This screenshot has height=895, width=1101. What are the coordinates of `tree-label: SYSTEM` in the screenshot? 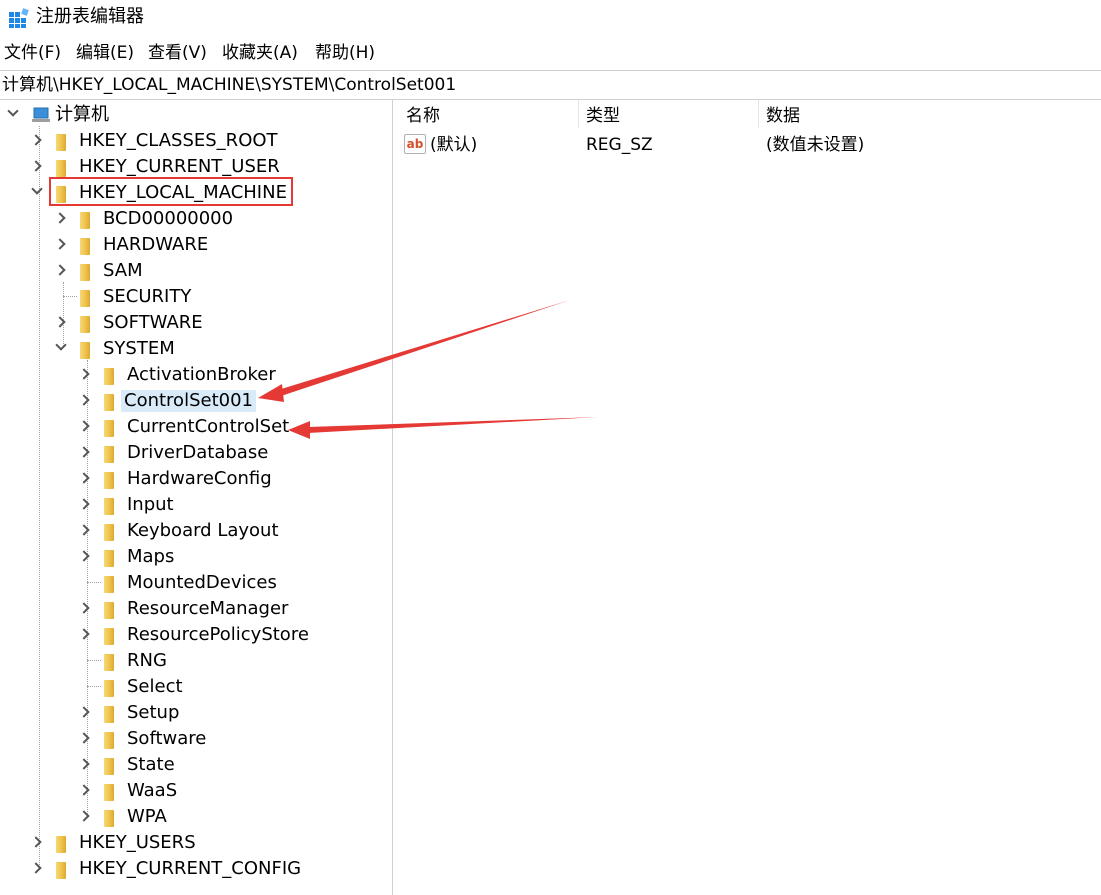 It's located at (139, 348).